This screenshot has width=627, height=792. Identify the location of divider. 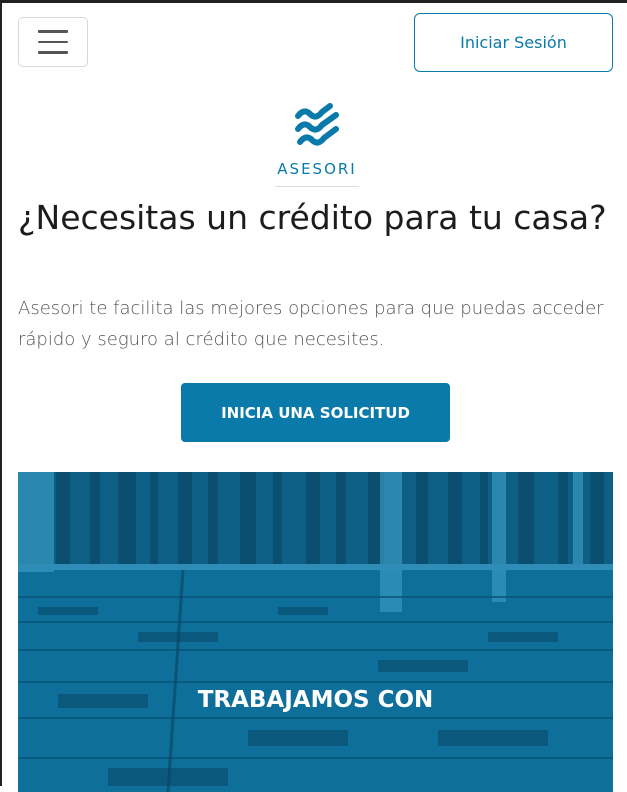
(317, 186).